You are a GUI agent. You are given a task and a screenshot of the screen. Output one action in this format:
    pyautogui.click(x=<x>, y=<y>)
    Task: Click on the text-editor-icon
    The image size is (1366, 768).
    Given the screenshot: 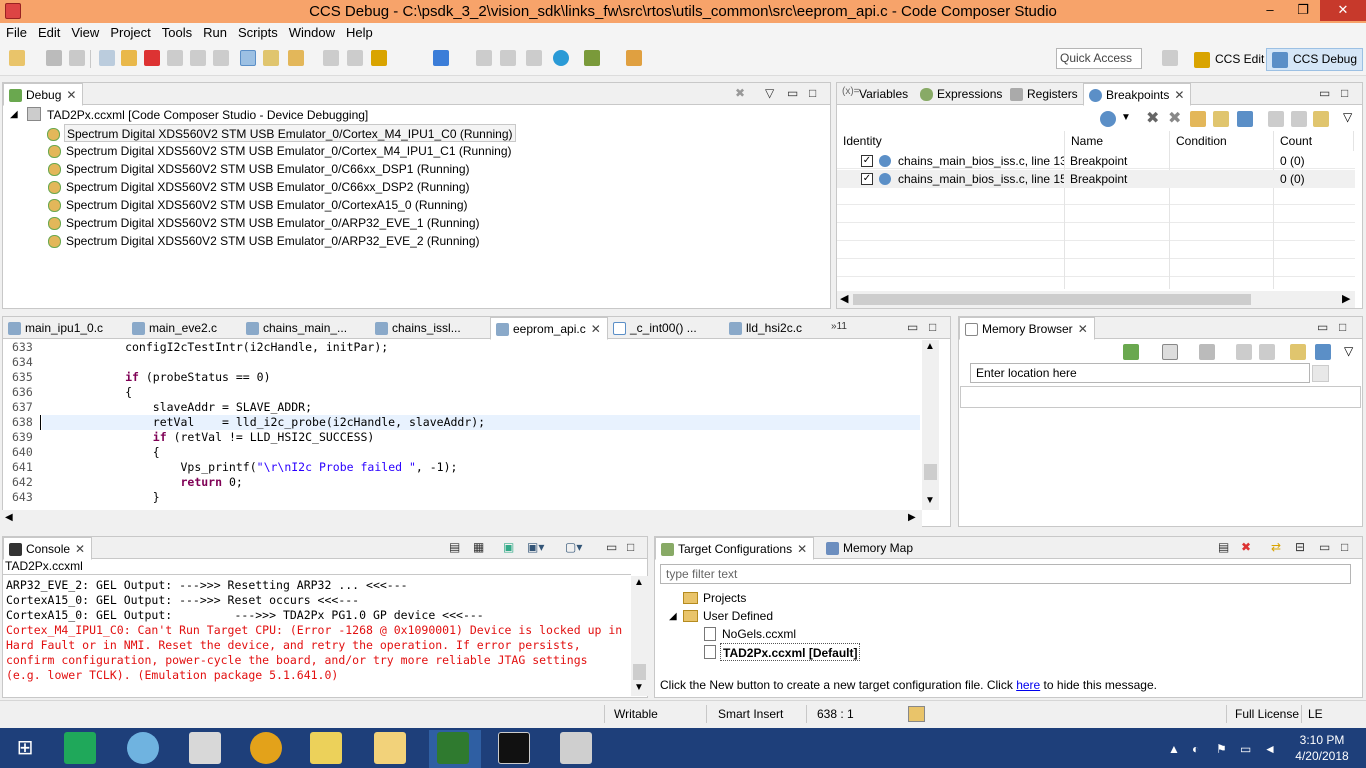 What is the action you would take?
    pyautogui.click(x=326, y=748)
    